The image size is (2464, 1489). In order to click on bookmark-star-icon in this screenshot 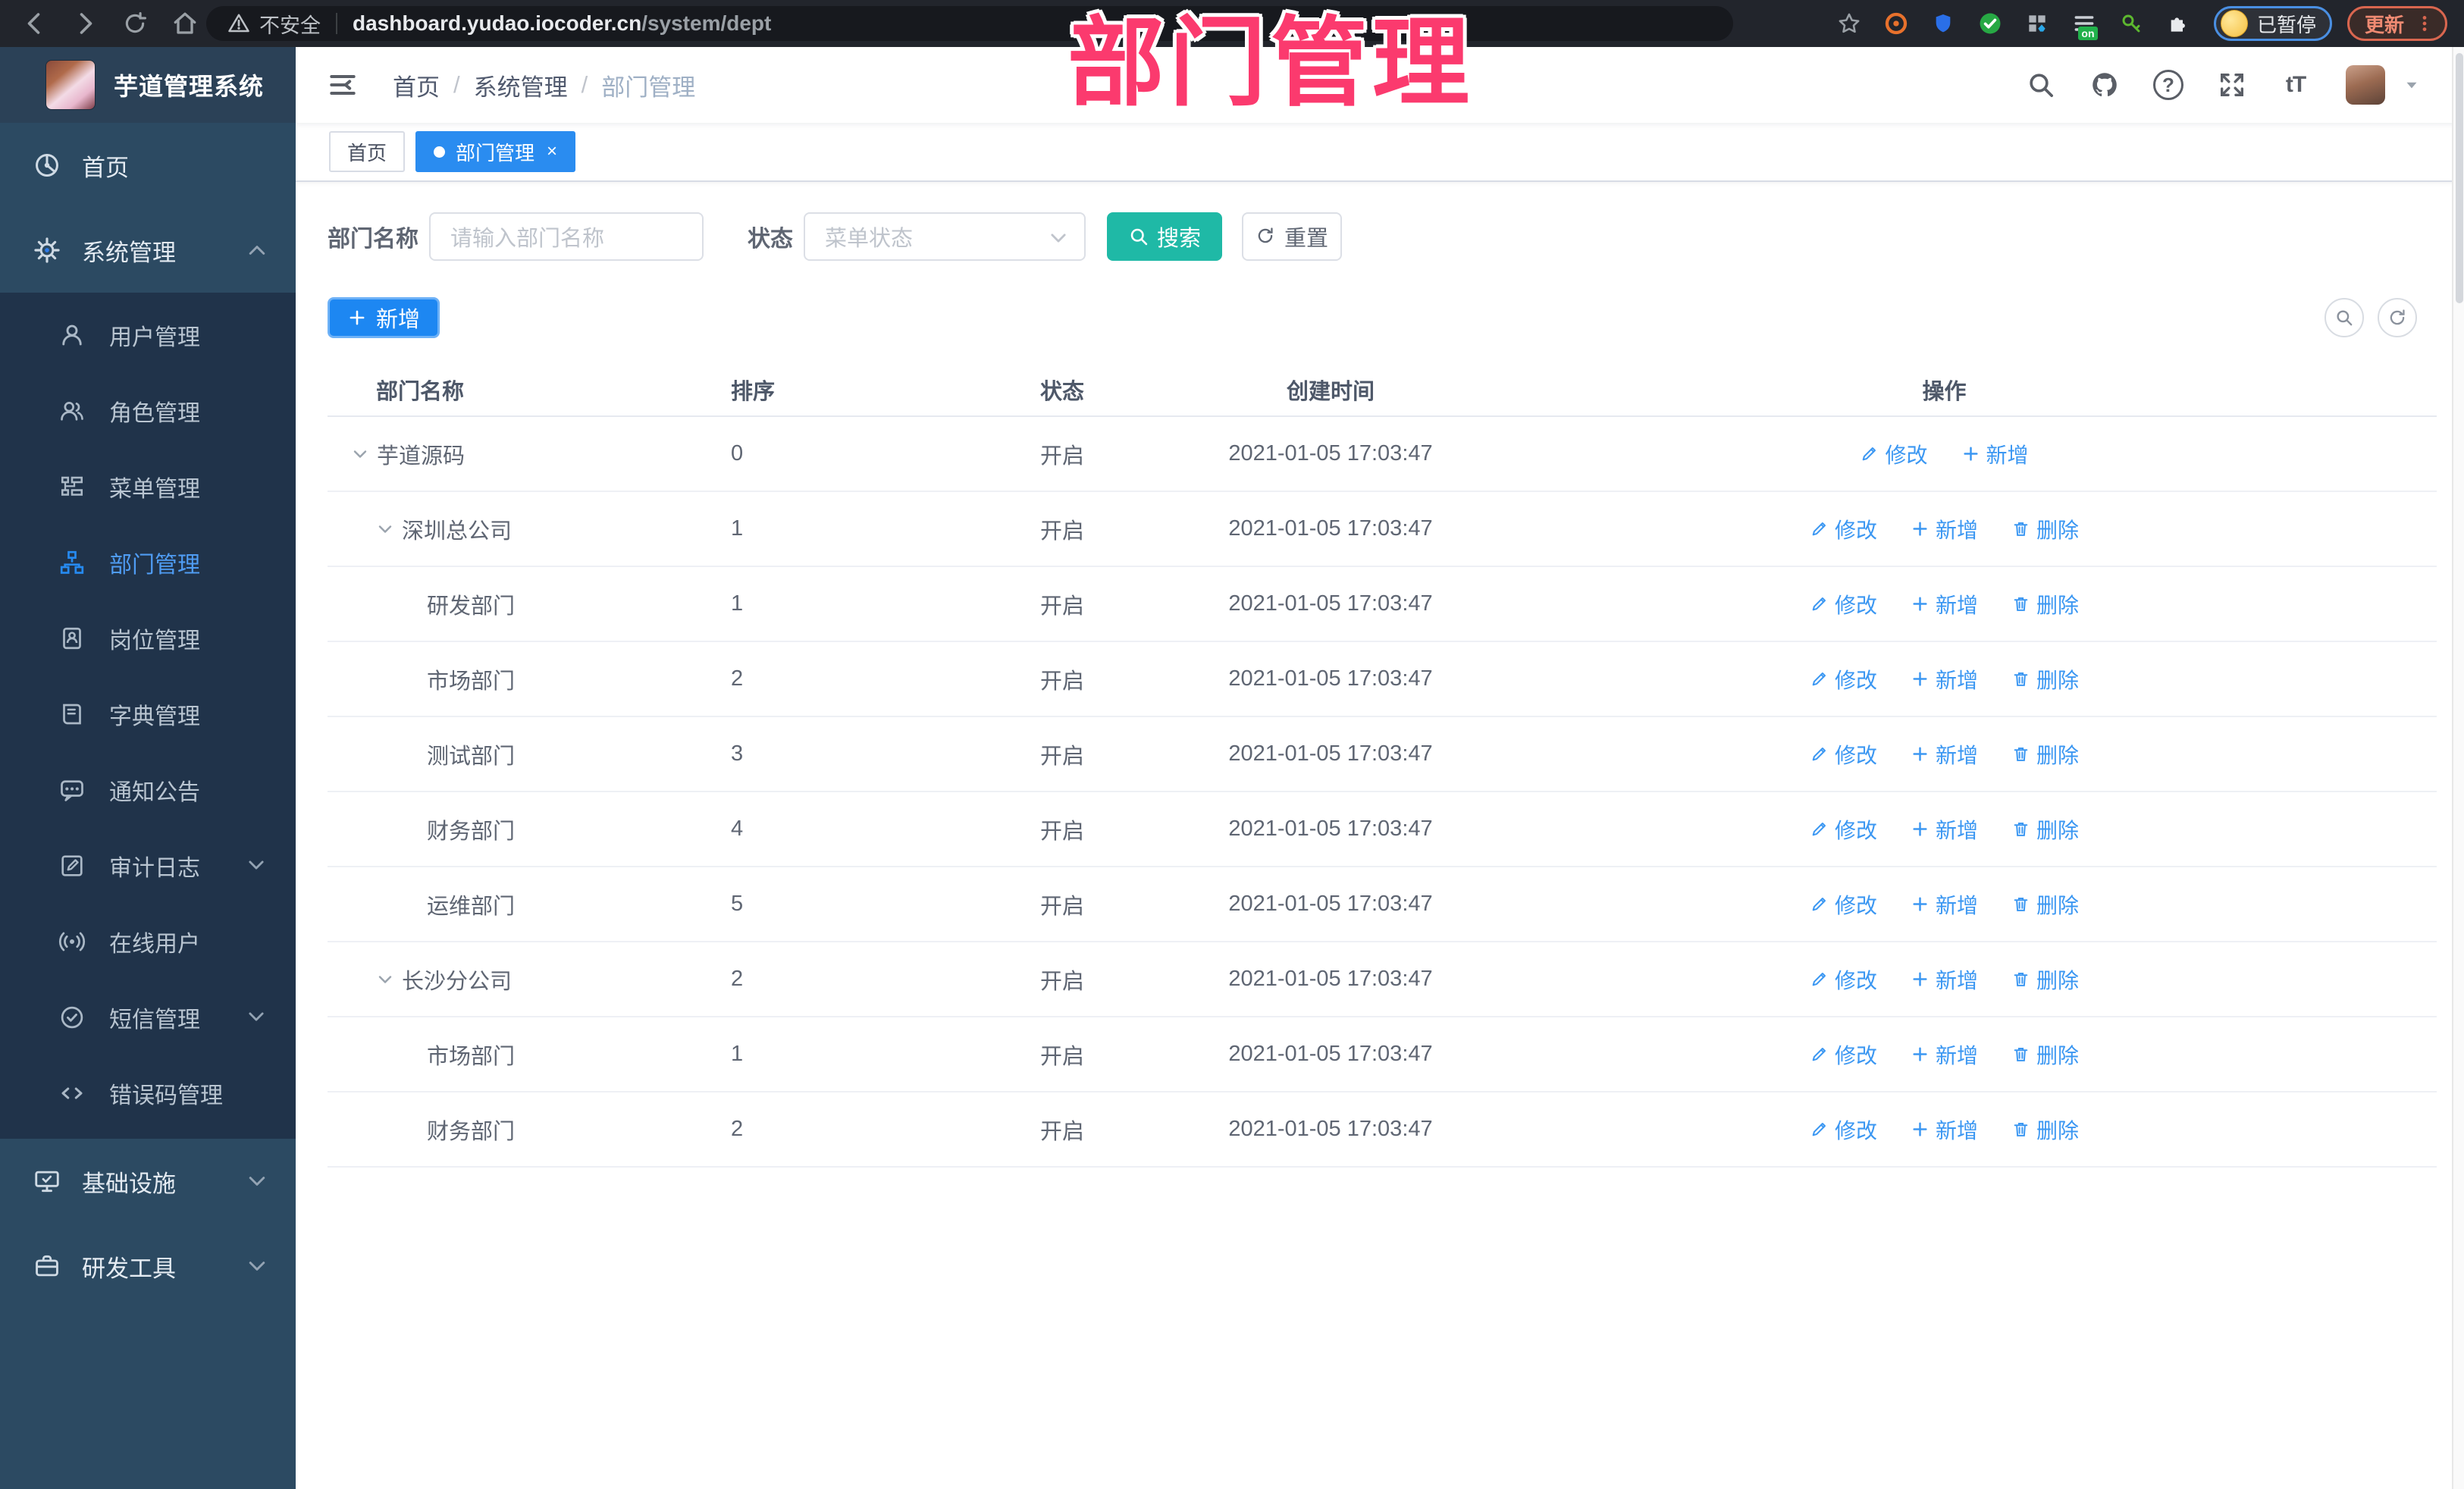, I will do `click(1849, 23)`.